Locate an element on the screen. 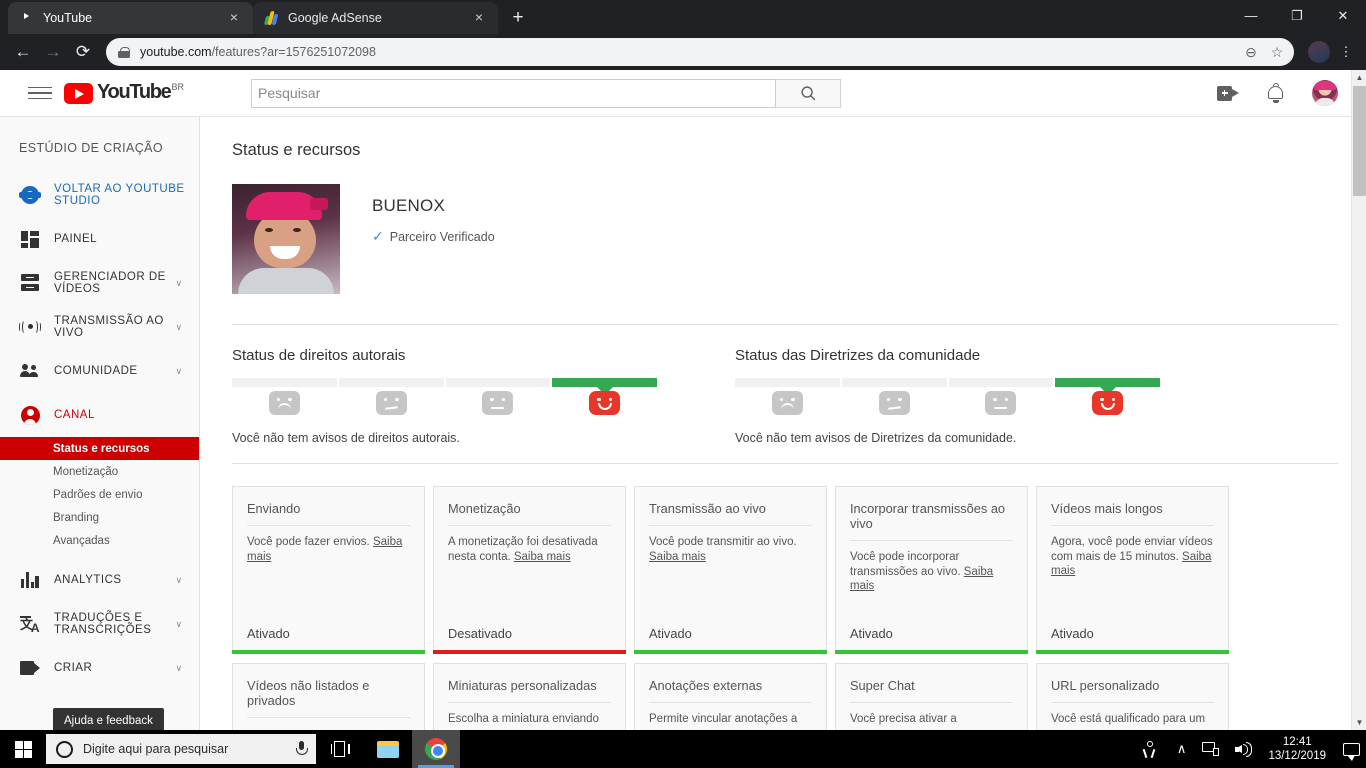 The image size is (1366, 768). maximize-button: ❐ is located at coordinates (1297, 16).